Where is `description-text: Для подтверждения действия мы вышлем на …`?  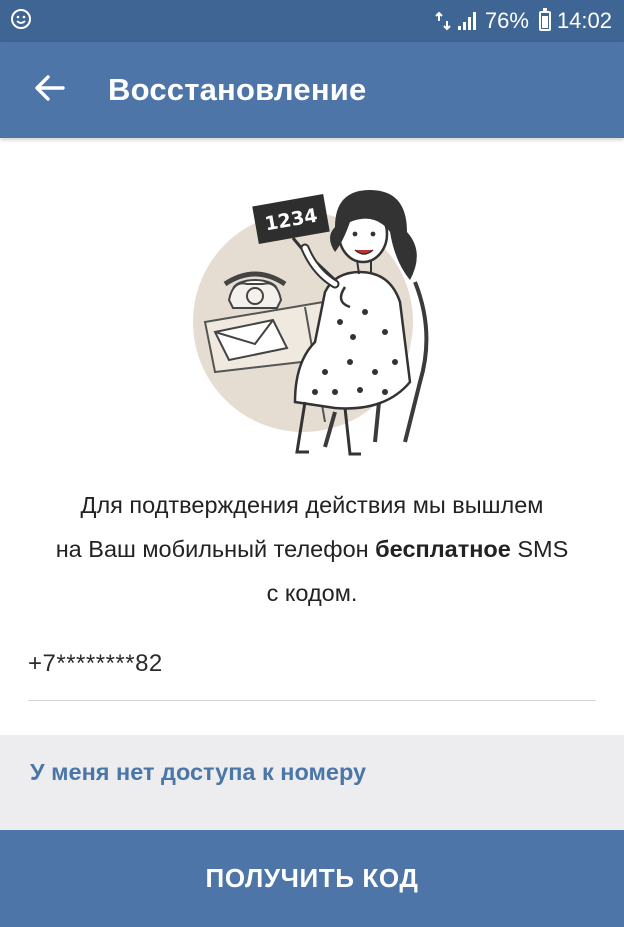
description-text: Для подтверждения действия мы вышлем на … is located at coordinates (312, 549).